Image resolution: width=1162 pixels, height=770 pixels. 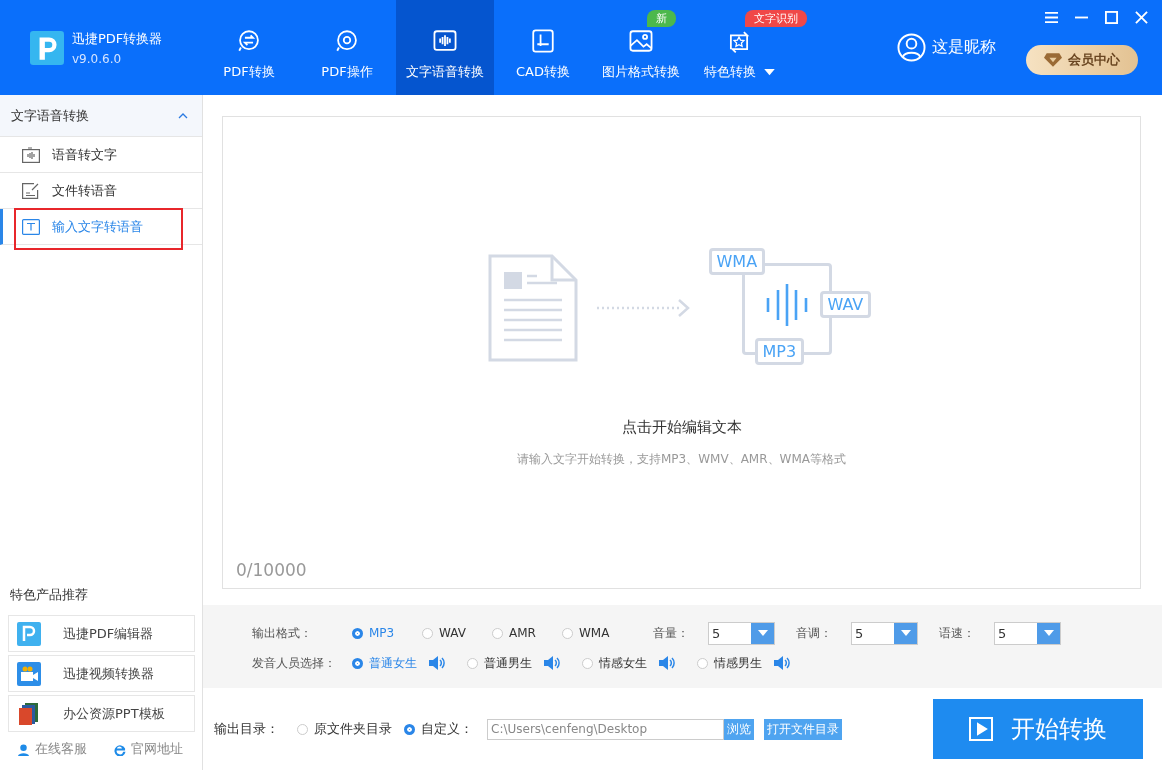 I want to click on format-radio: WAV, so click(x=457, y=633).